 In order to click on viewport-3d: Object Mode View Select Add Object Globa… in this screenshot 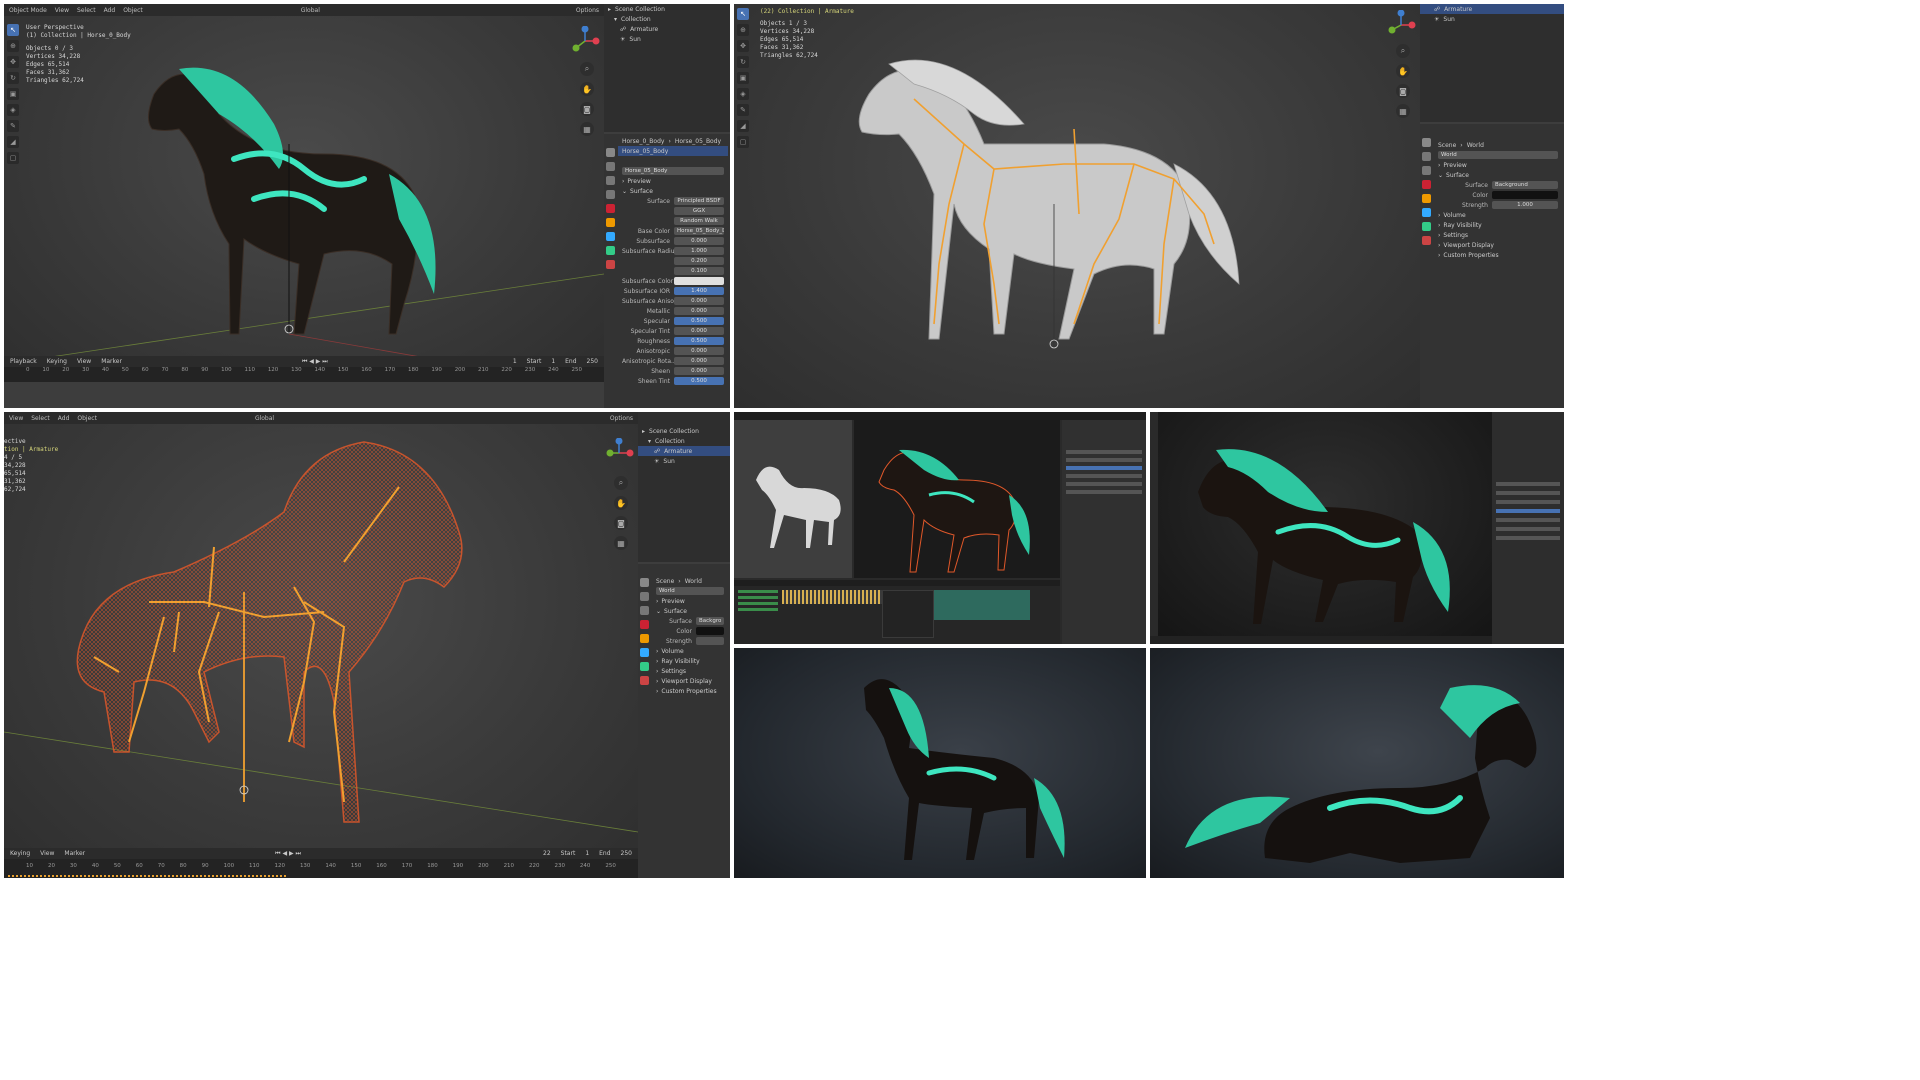, I will do `click(304, 193)`.